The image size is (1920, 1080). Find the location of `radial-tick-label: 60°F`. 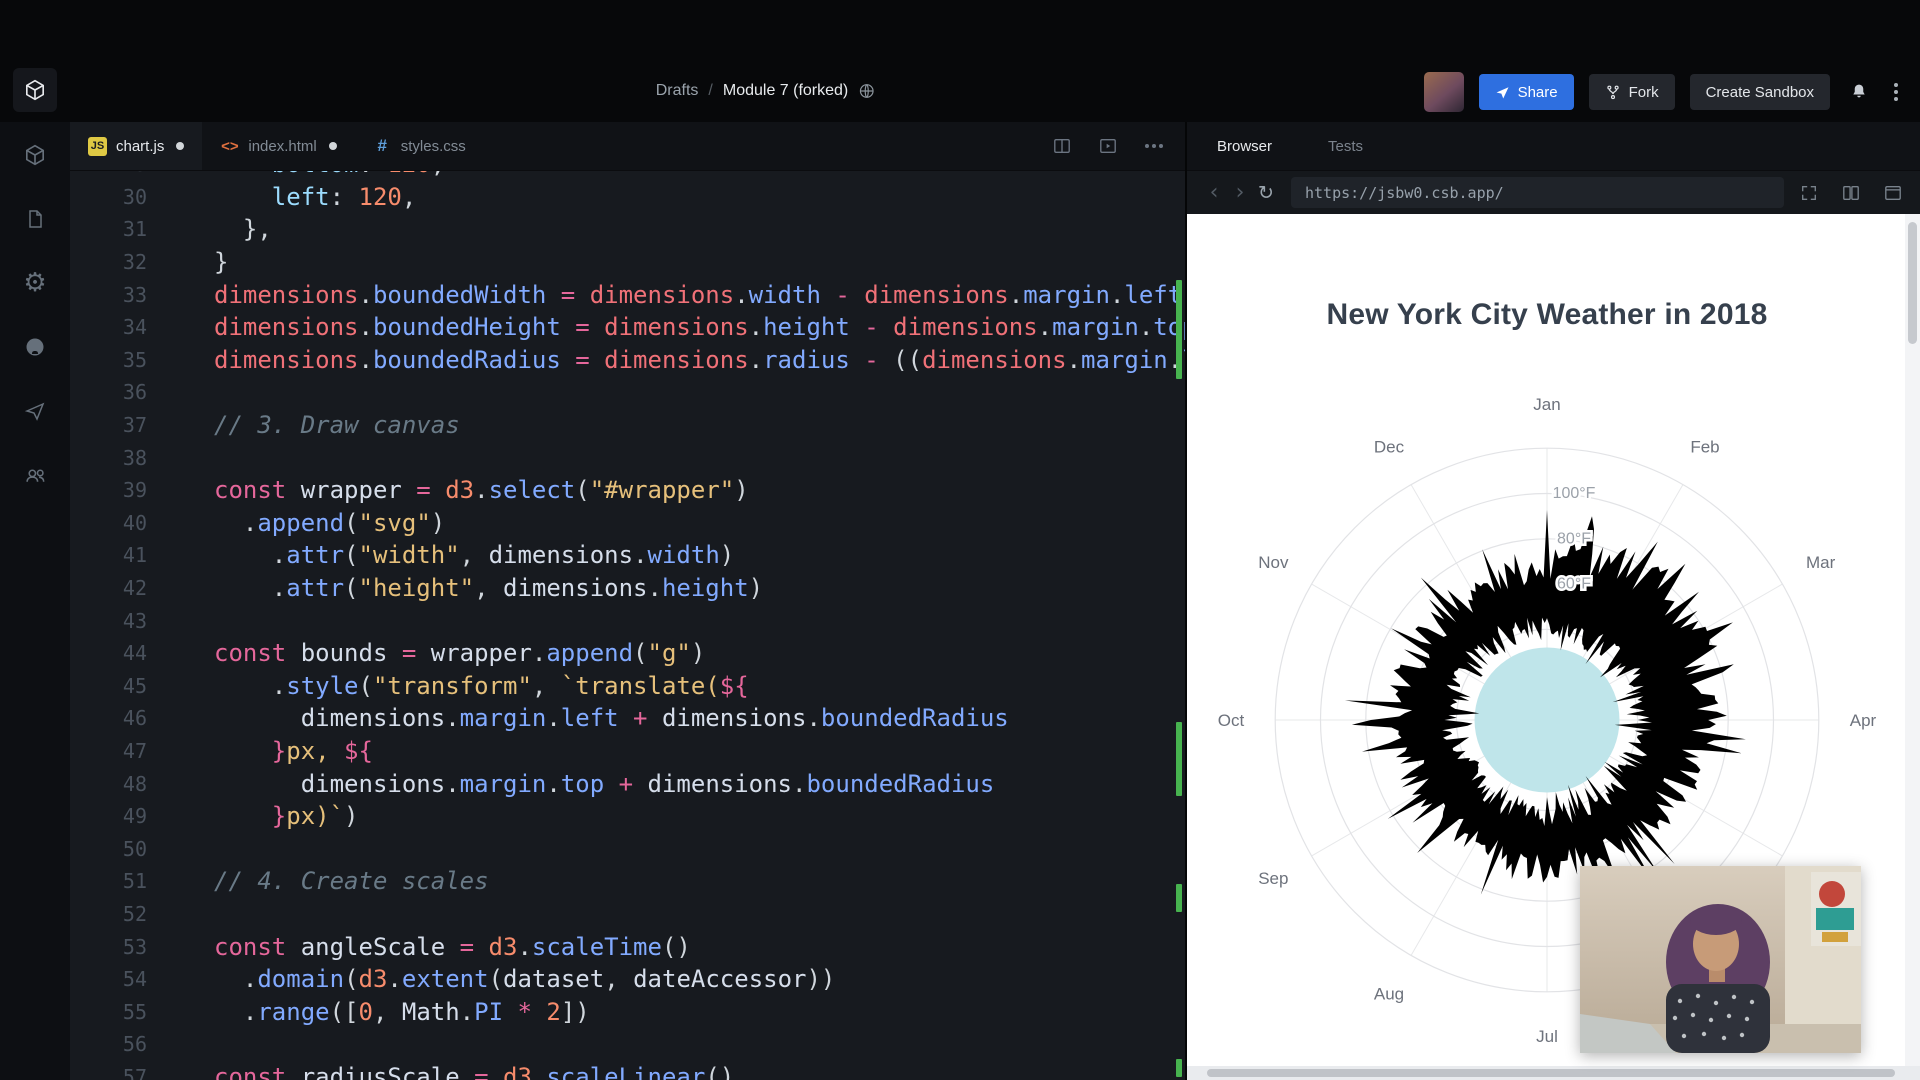

radial-tick-label: 60°F is located at coordinates (1574, 584).